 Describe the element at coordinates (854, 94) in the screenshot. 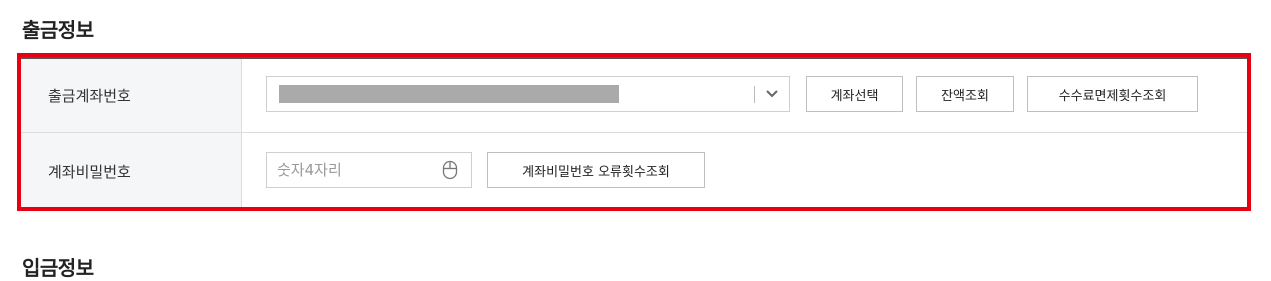

I see `account-select-button: 계좌선택` at that location.